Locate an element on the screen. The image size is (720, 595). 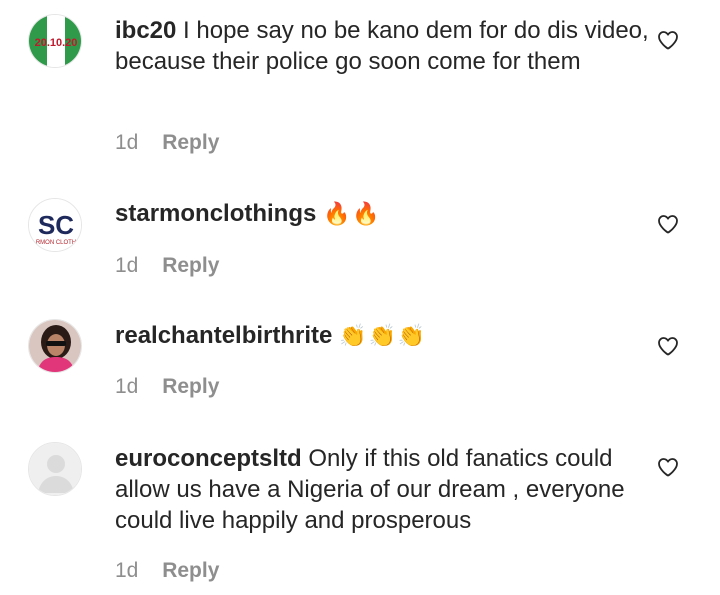
comment-body: realchantelbirthrite 👏👏👏 is located at coordinates (385, 335).